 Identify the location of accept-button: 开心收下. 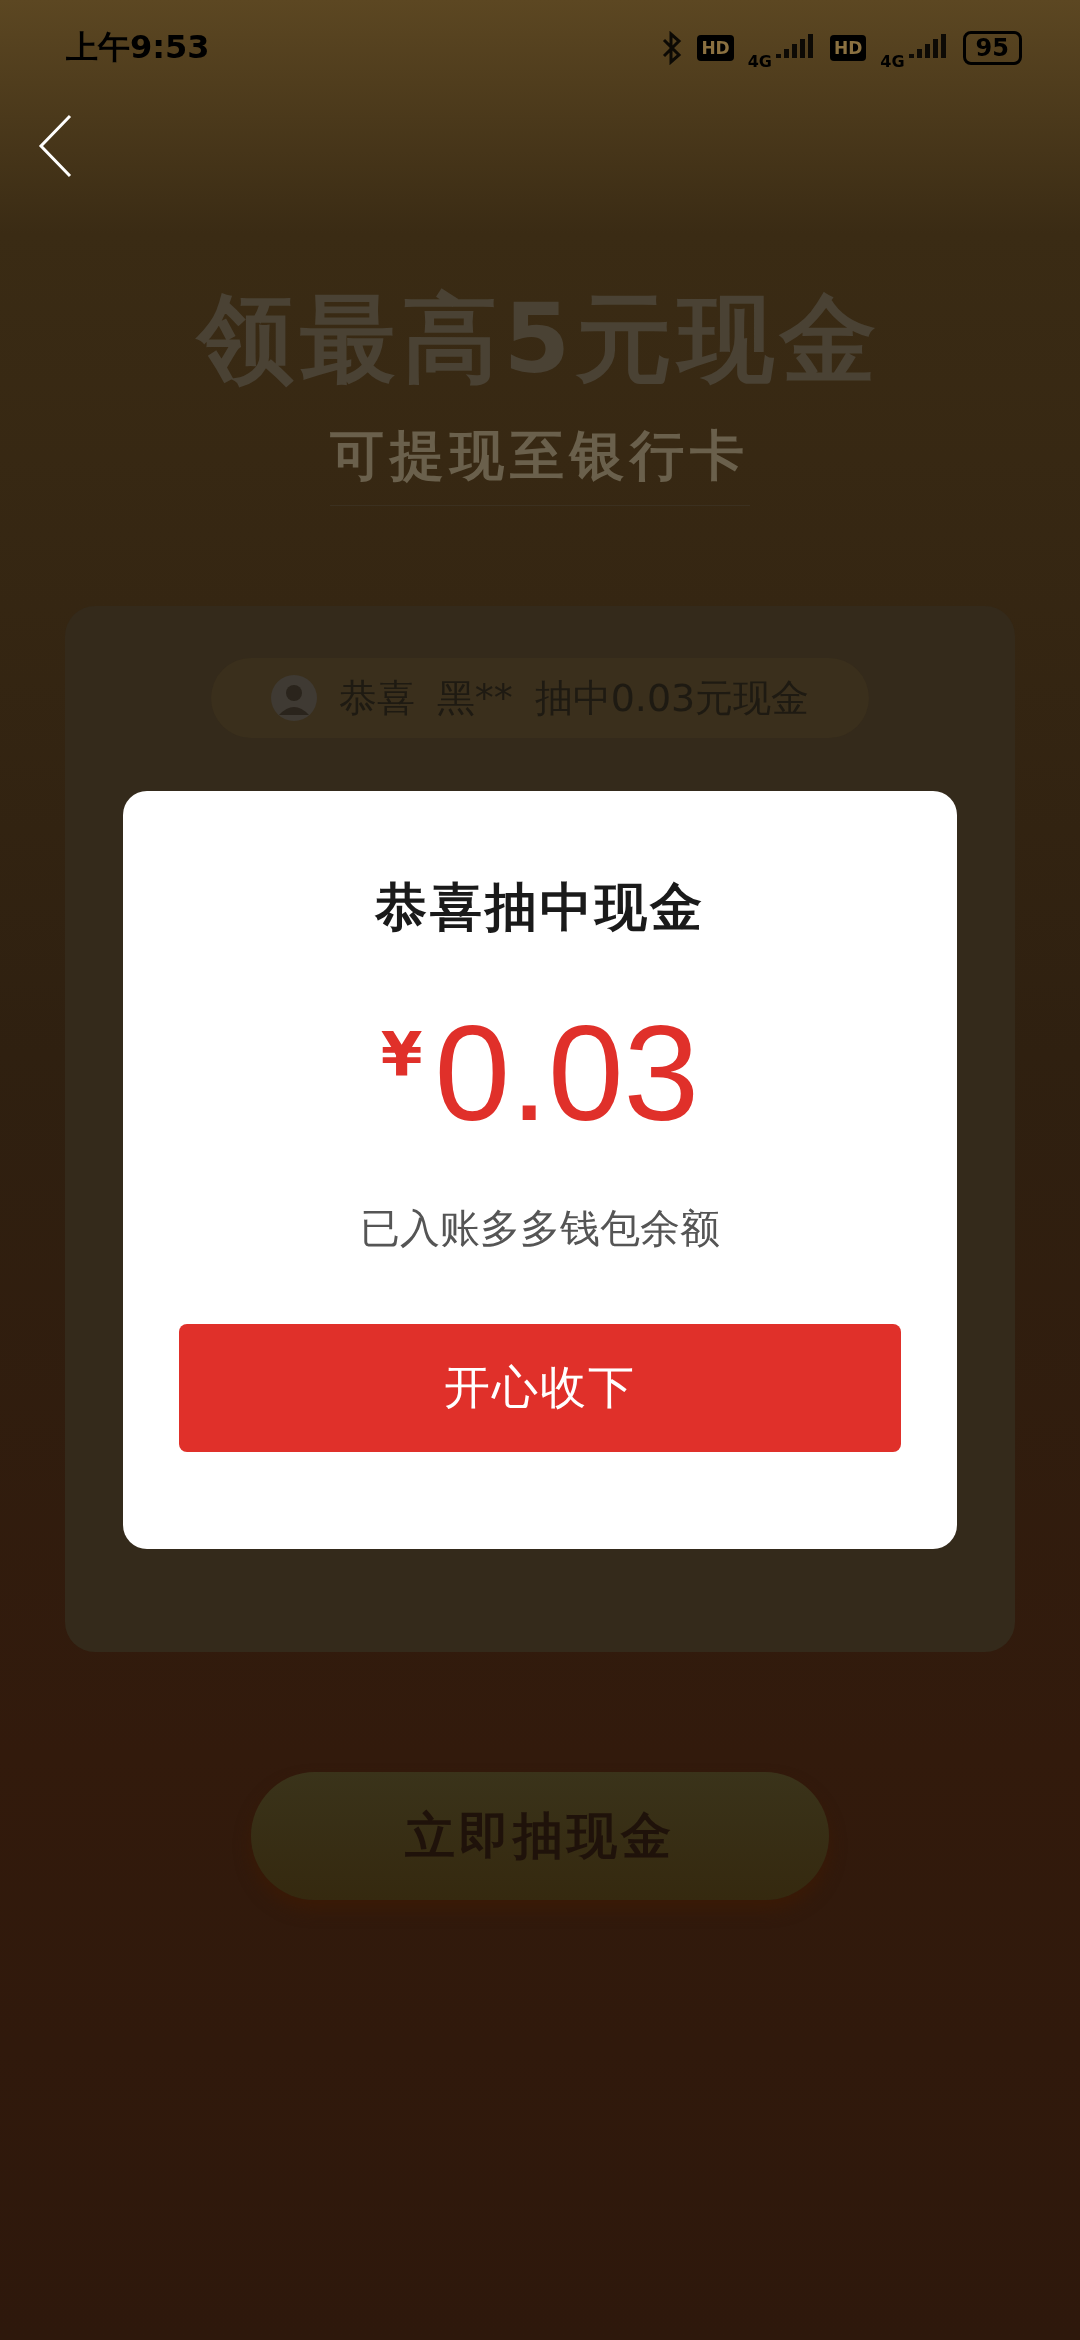
(540, 1388).